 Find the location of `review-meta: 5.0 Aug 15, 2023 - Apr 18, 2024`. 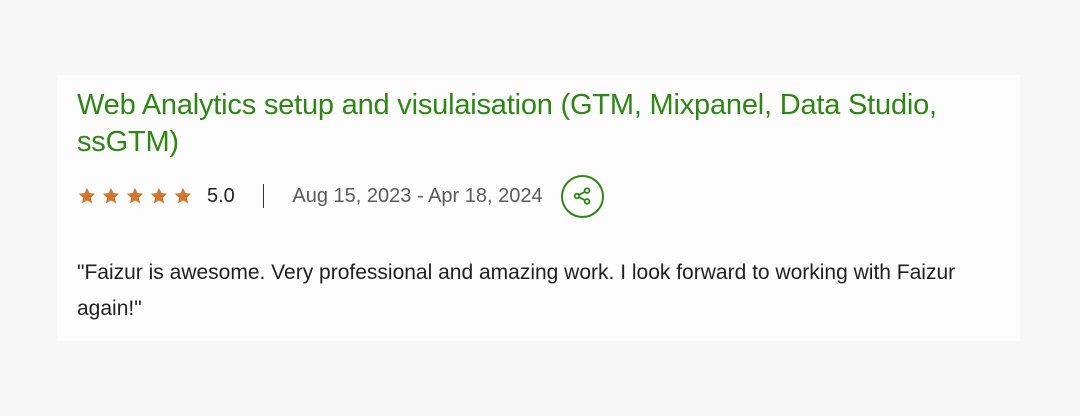

review-meta: 5.0 Aug 15, 2023 - Apr 18, 2024 is located at coordinates (340, 196).